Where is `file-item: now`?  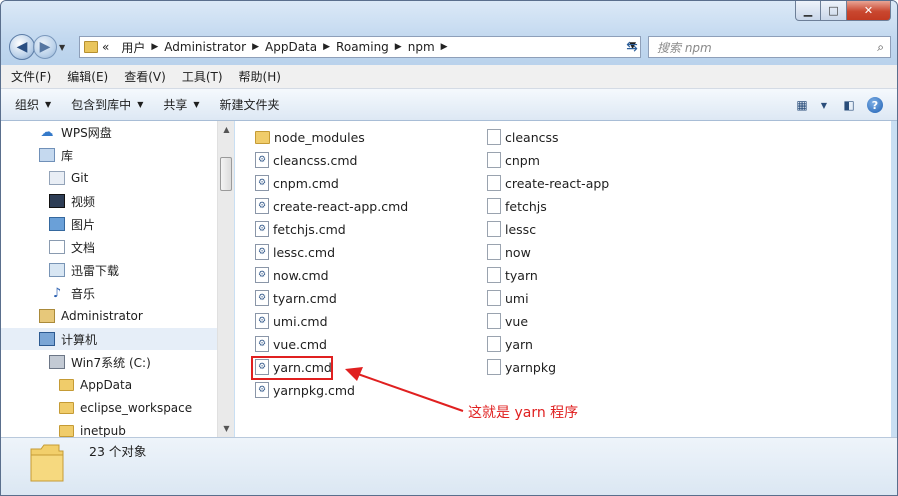 file-item: now is located at coordinates (509, 252).